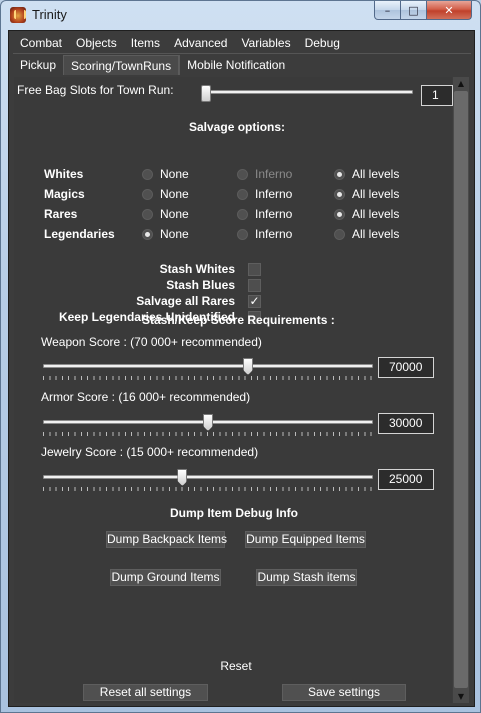  Describe the element at coordinates (208, 477) in the screenshot. I see `jewelry-score-track` at that location.